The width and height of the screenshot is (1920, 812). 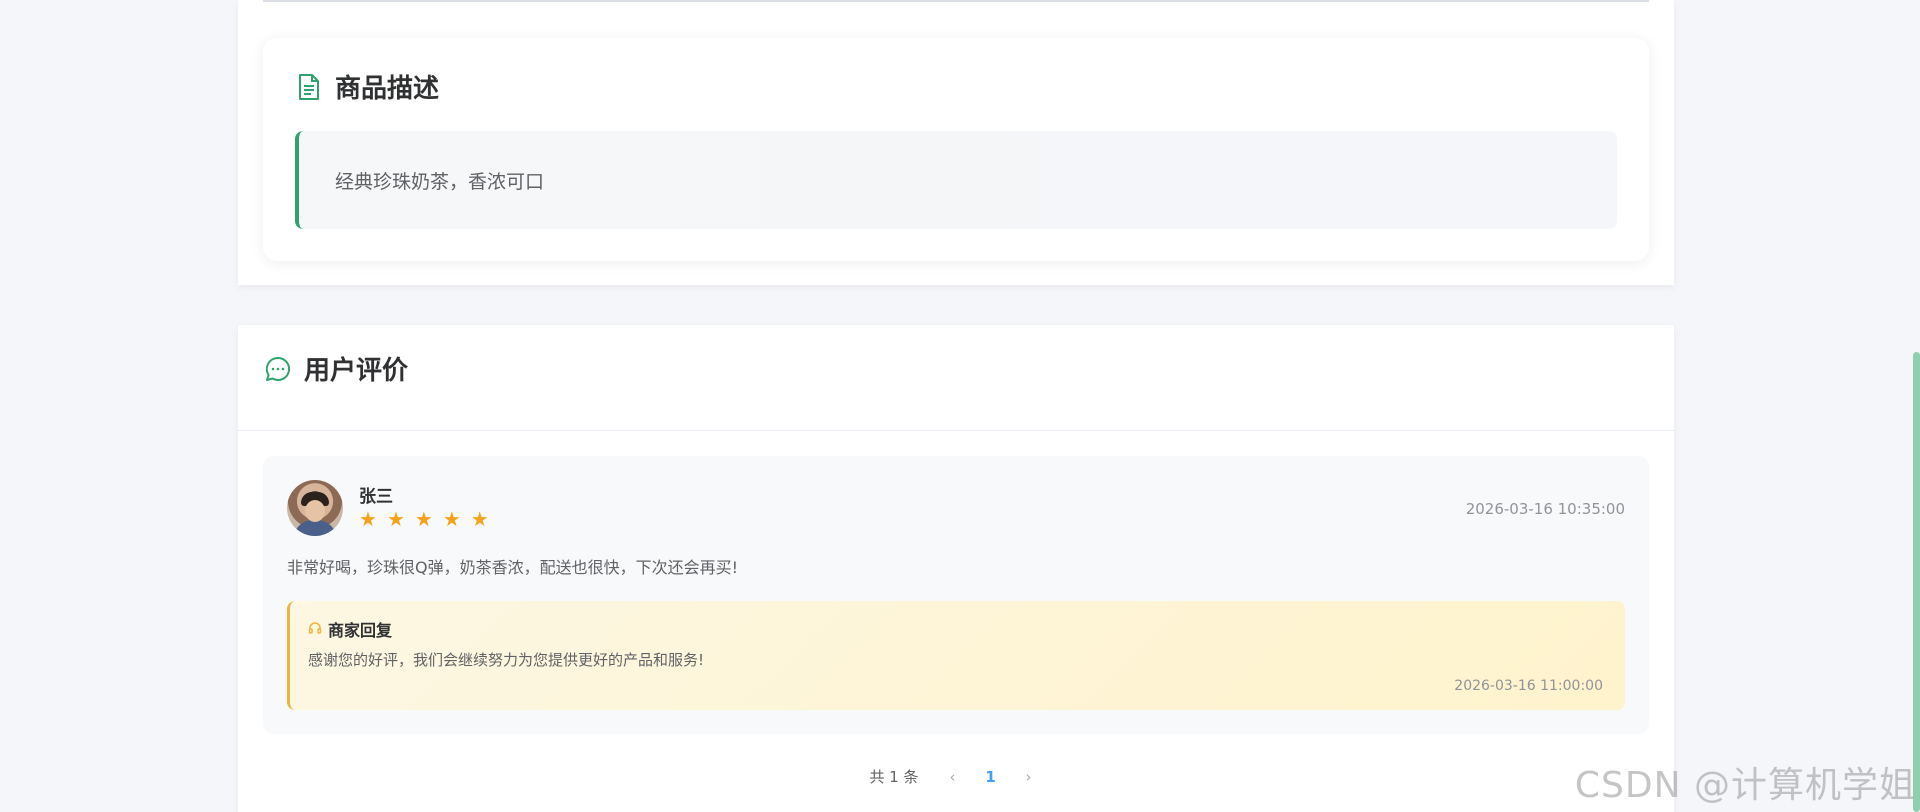 I want to click on scrollbar, so click(x=1916, y=406).